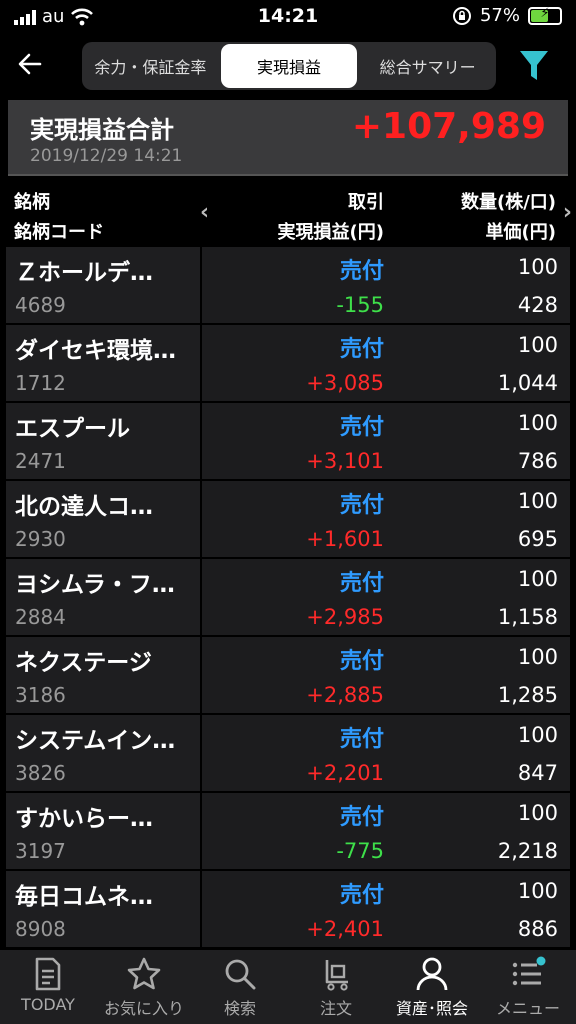 This screenshot has height=1024, width=576. I want to click on nav-label: 注文, so click(335, 1008).